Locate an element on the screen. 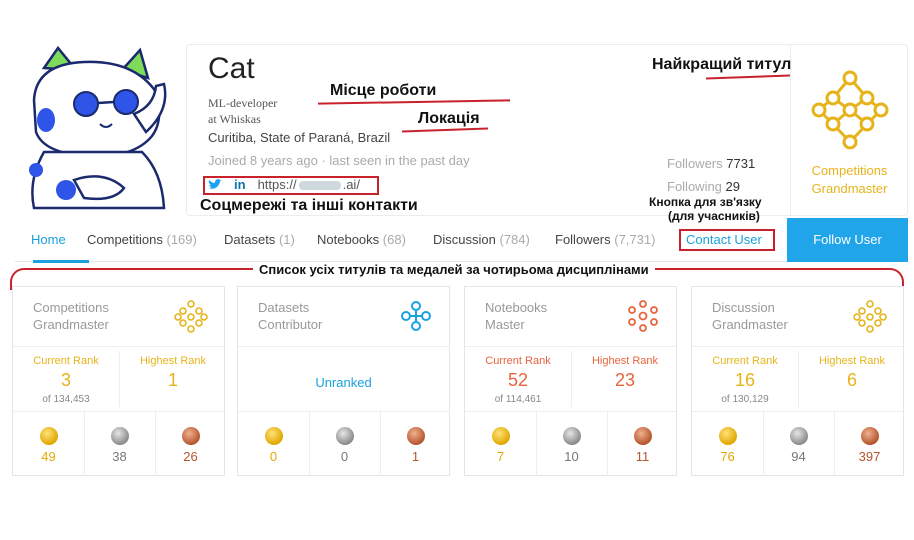 Image resolution: width=914 pixels, height=540 pixels. silver-count: 94 is located at coordinates (798, 456).